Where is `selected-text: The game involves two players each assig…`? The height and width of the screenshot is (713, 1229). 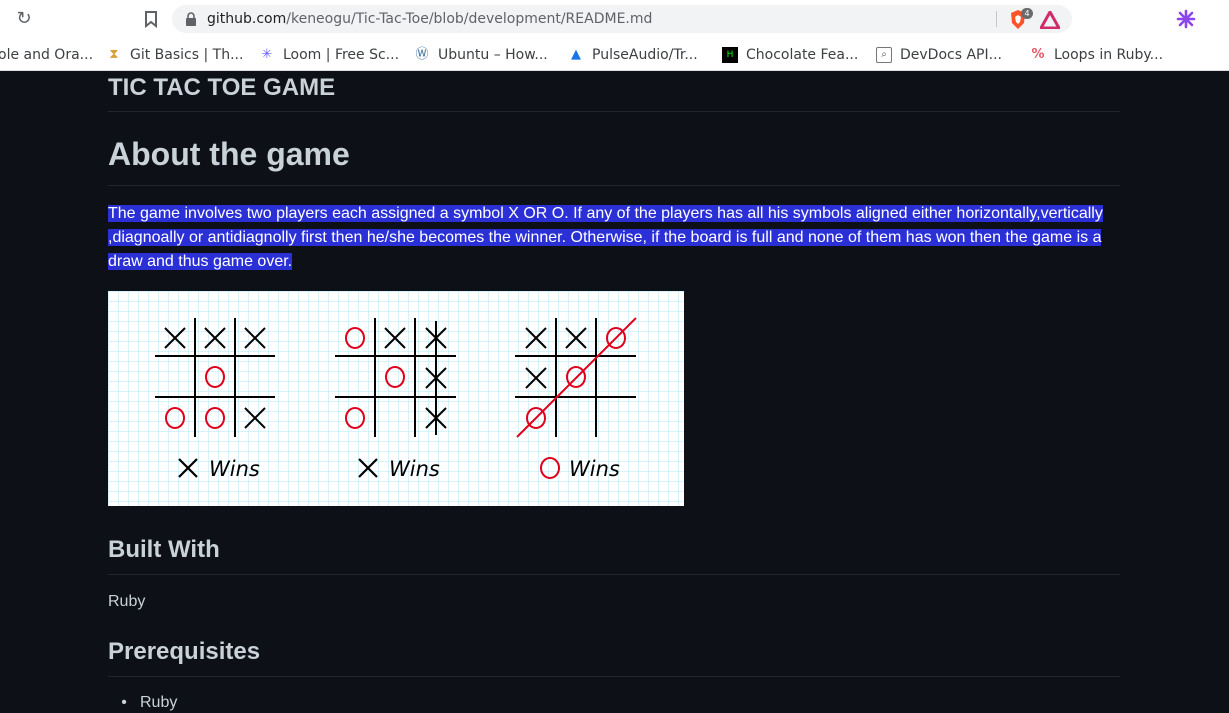 selected-text: The game involves two players each assig… is located at coordinates (605, 237).